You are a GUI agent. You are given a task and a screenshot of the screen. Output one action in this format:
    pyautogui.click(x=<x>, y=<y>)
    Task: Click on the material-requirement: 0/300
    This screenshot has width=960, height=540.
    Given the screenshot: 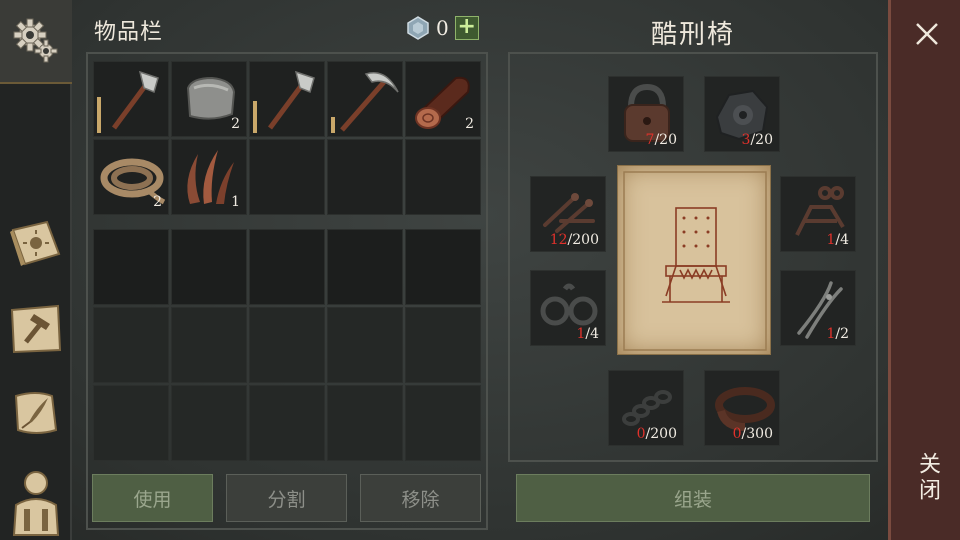 What is the action you would take?
    pyautogui.click(x=752, y=434)
    